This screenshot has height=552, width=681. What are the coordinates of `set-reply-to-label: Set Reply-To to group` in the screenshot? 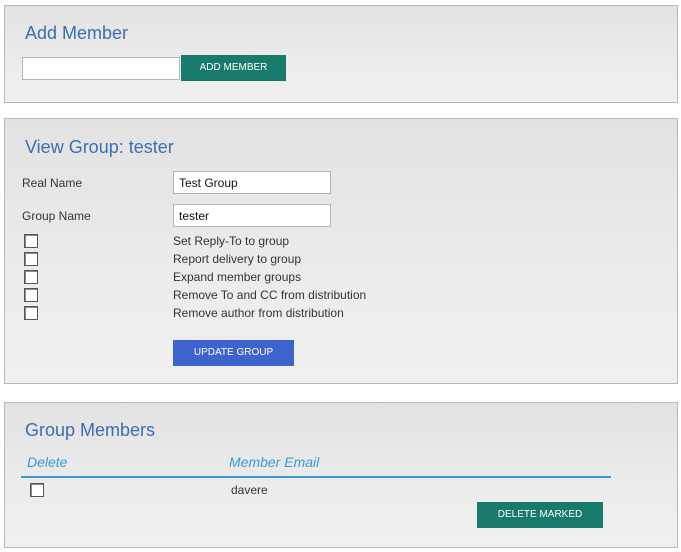 It's located at (231, 241).